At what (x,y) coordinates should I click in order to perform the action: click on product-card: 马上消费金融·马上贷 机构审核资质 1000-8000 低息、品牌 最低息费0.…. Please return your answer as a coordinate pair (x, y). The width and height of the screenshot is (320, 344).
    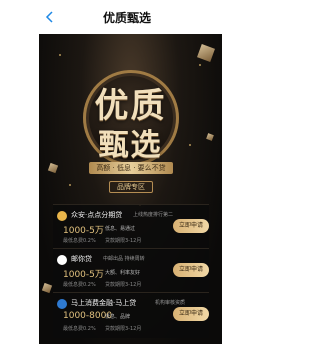
    Looking at the image, I should click on (131, 315).